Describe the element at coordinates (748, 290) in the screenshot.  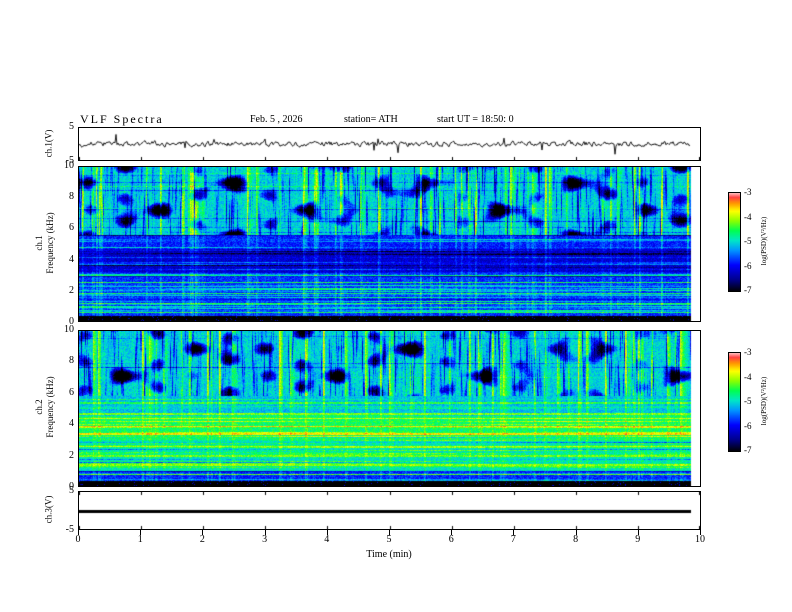
I see `colorbar1-tick: -7` at that location.